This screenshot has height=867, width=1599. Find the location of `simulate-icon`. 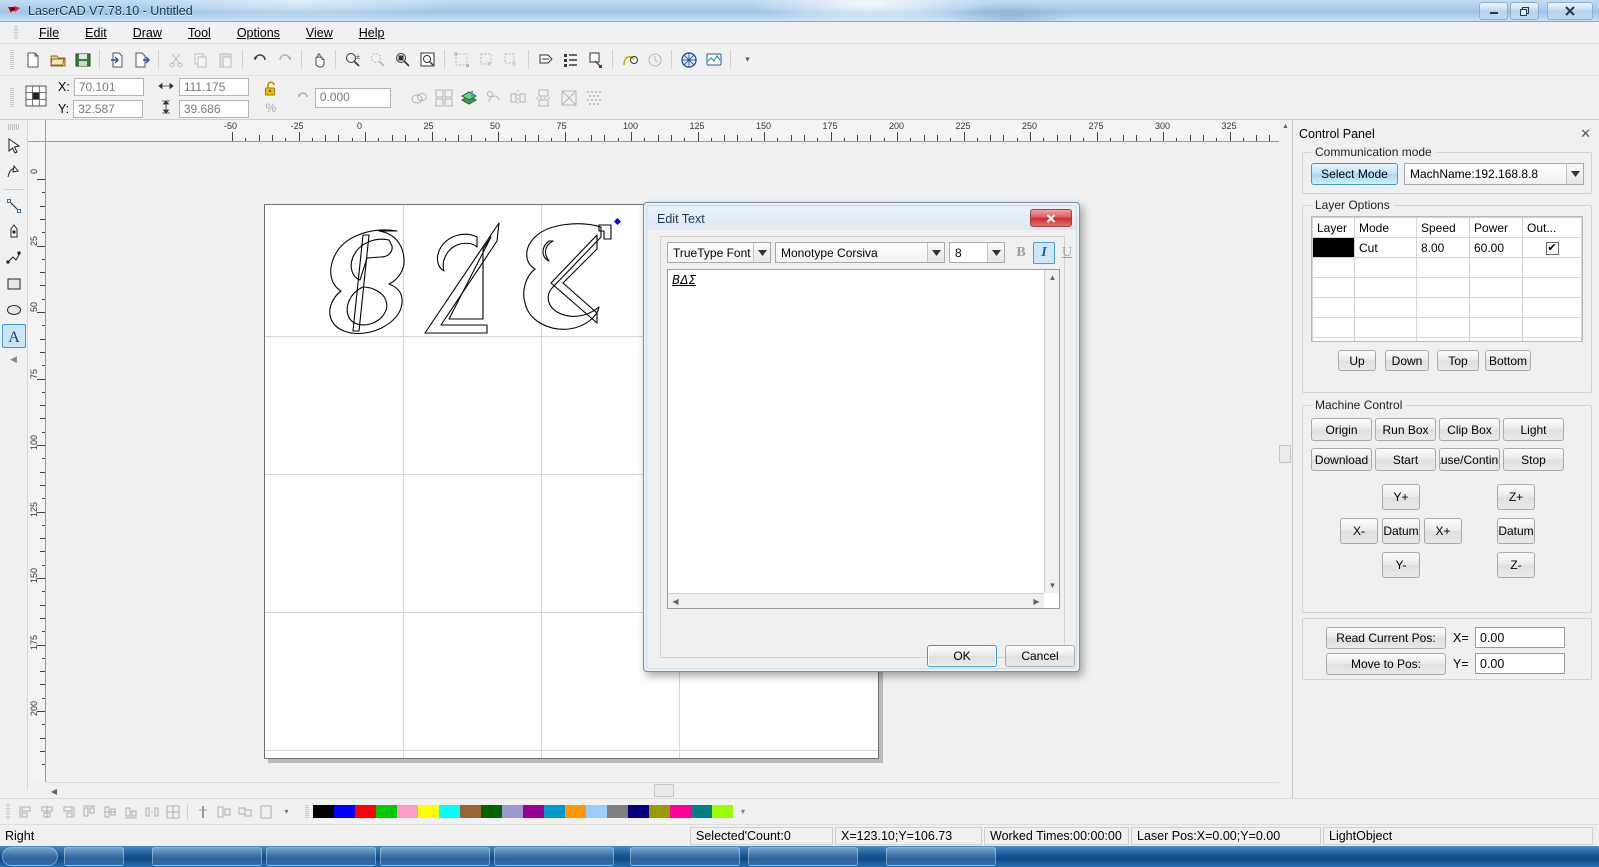

simulate-icon is located at coordinates (688, 59).